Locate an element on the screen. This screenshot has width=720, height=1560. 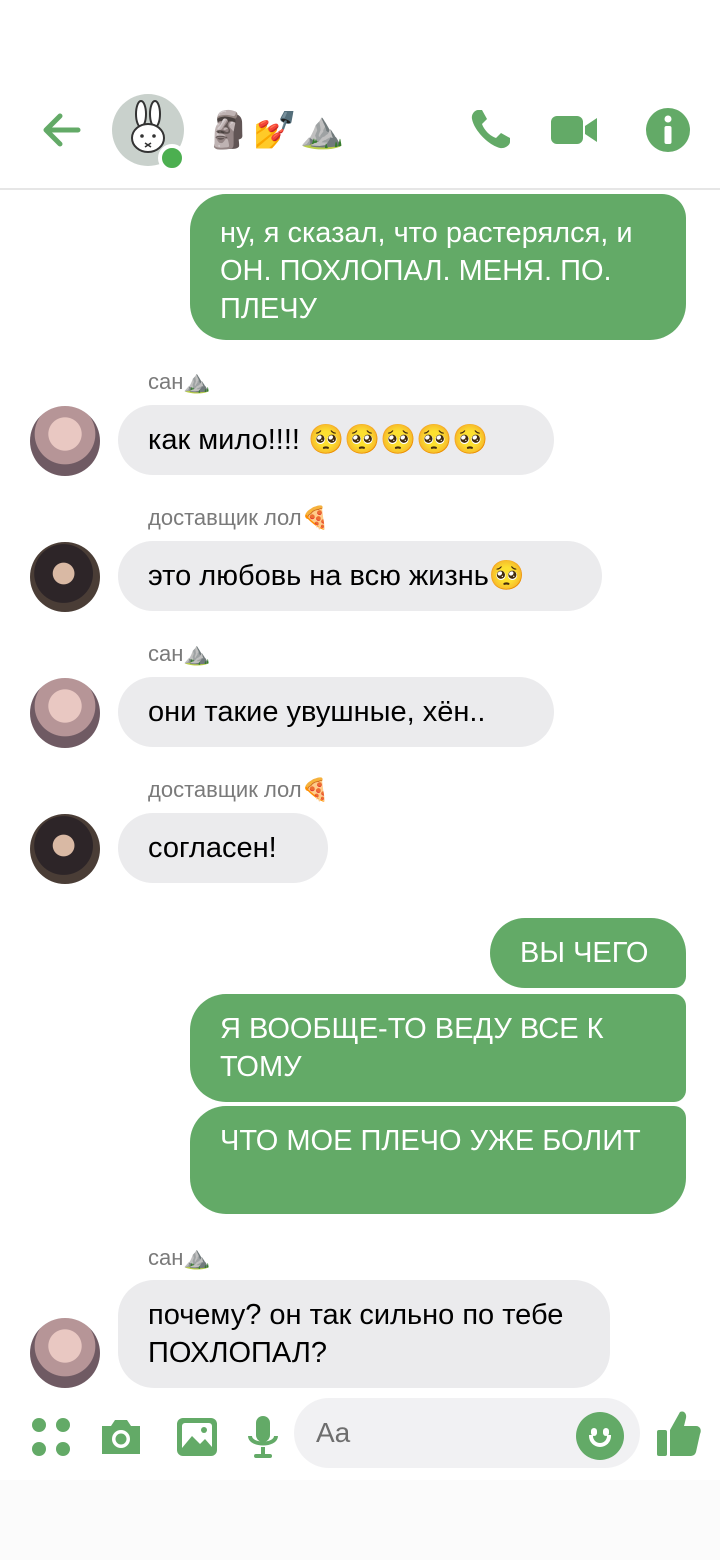
smiley-icon is located at coordinates (600, 1436).